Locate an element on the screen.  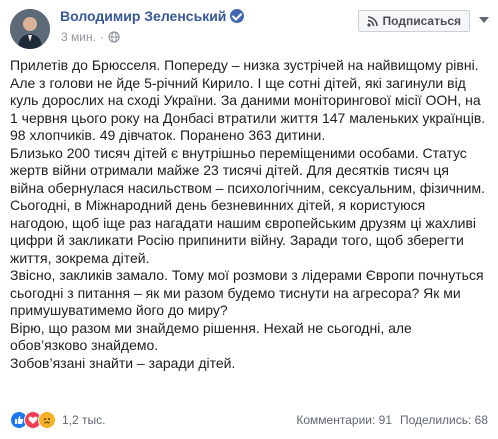
verified-badge-icon is located at coordinates (237, 16).